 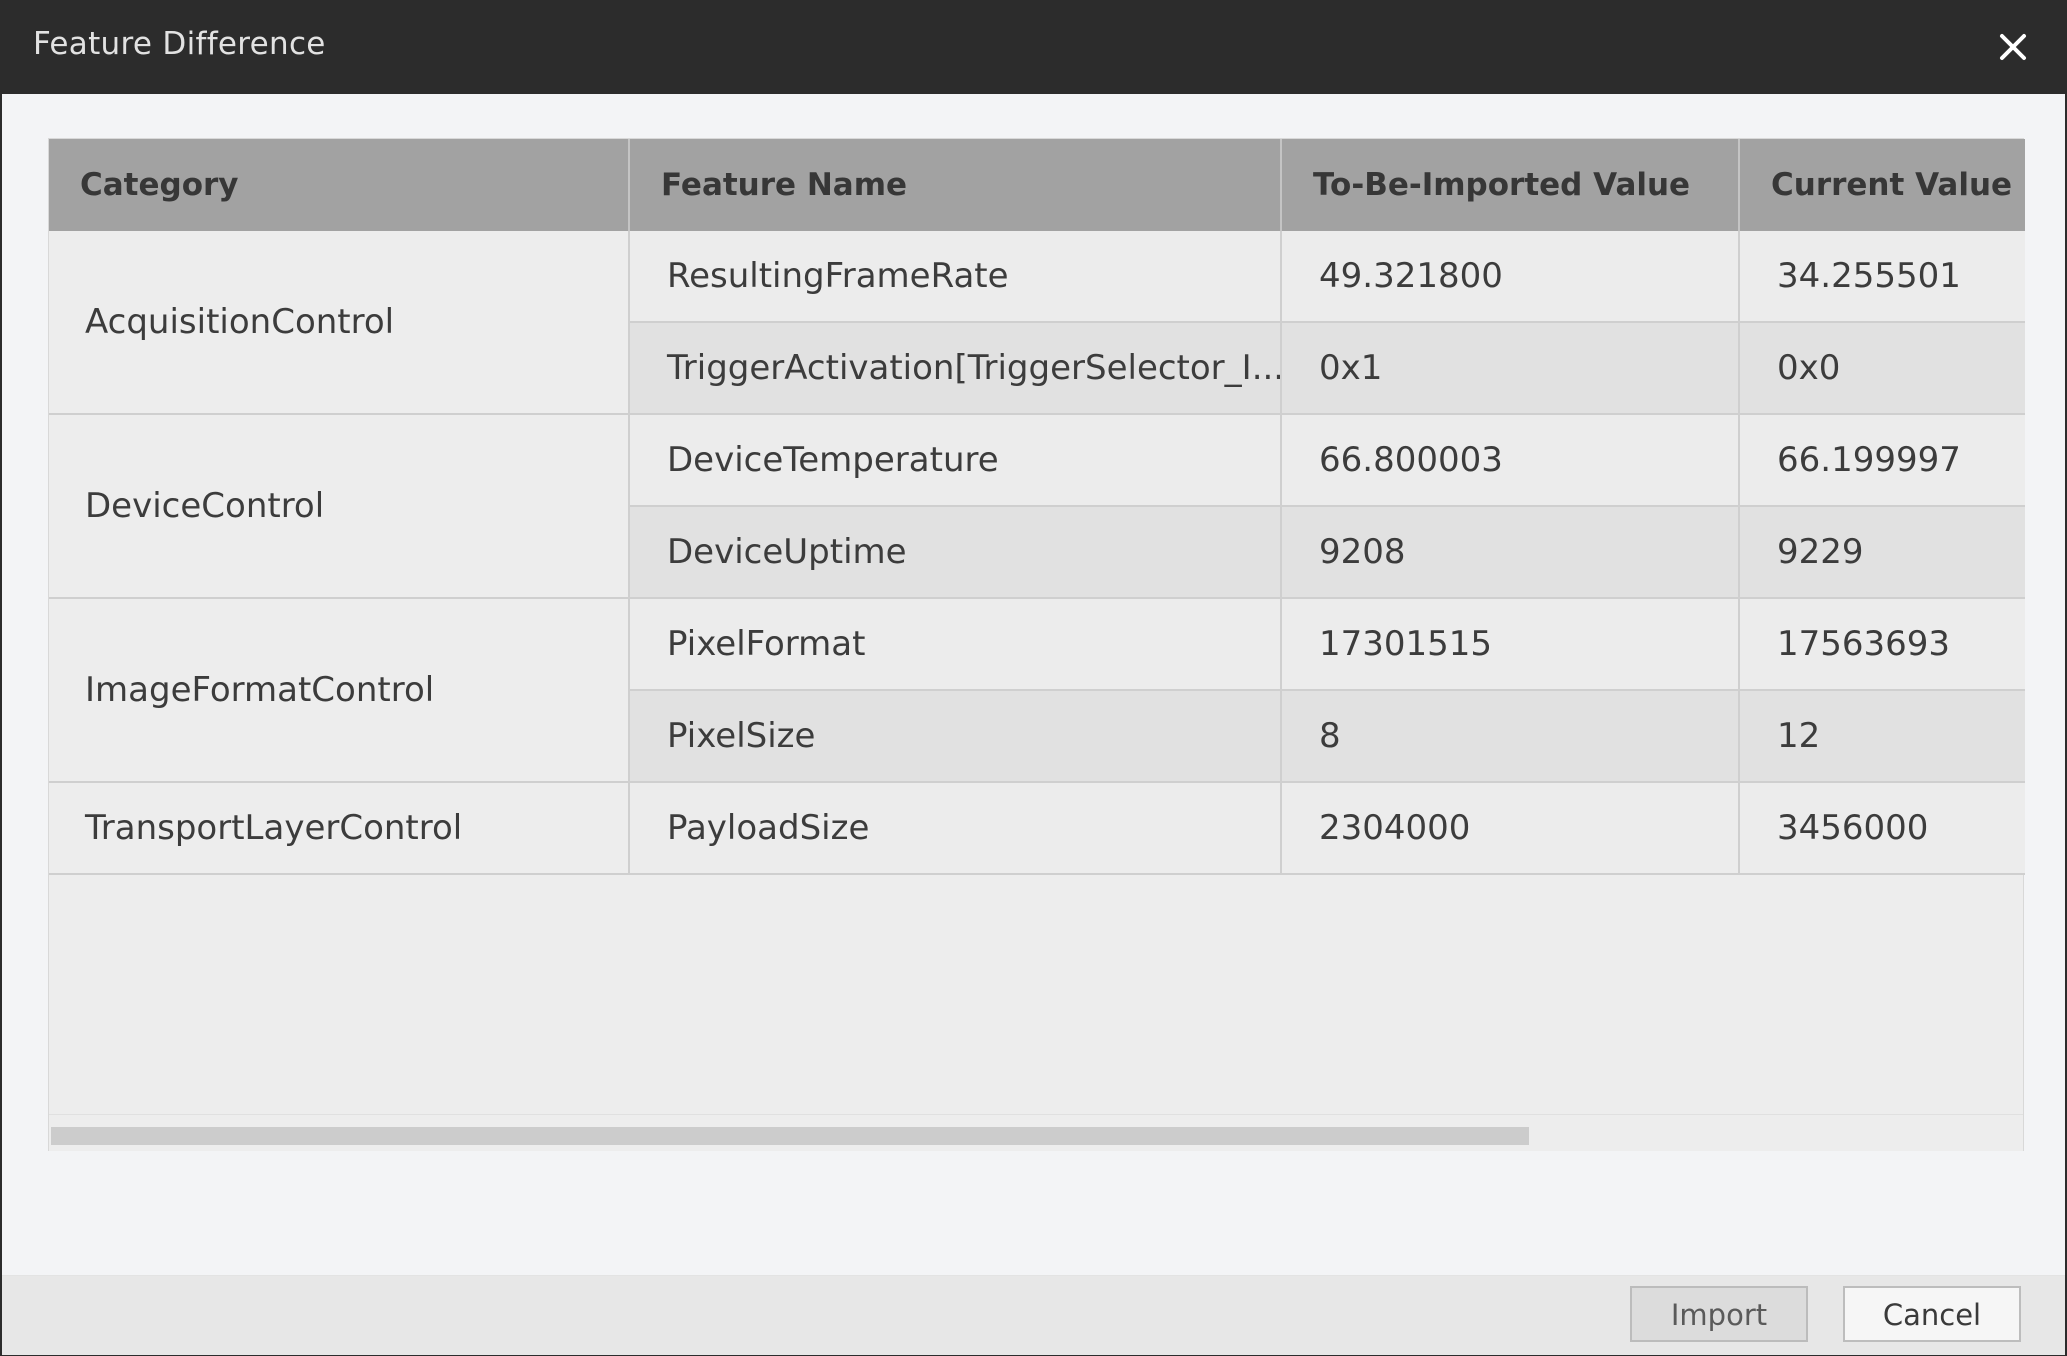 What do you see at coordinates (956, 277) in the screenshot?
I see `feature-name-cell: ResultingFrameRate` at bounding box center [956, 277].